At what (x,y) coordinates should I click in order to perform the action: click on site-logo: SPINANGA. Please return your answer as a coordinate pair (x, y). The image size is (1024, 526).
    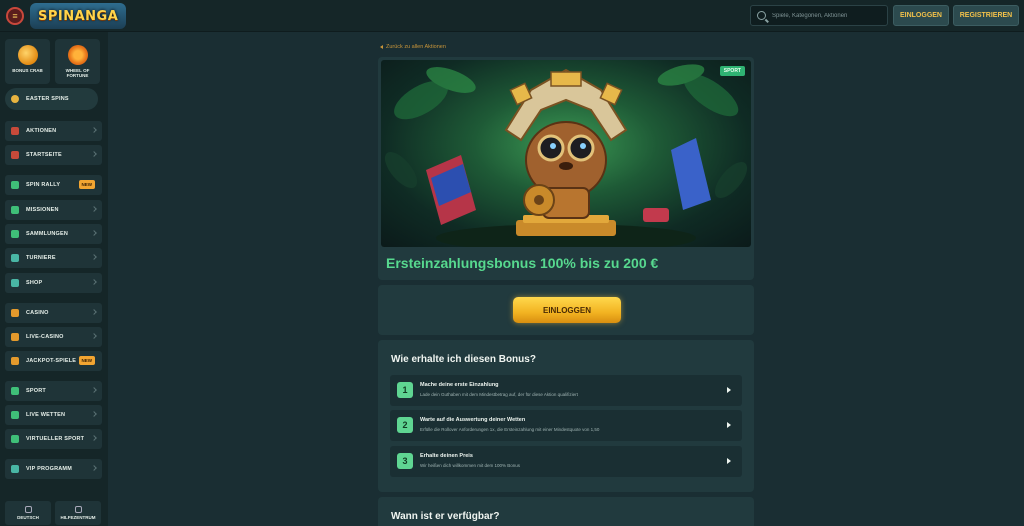
    Looking at the image, I should click on (78, 16).